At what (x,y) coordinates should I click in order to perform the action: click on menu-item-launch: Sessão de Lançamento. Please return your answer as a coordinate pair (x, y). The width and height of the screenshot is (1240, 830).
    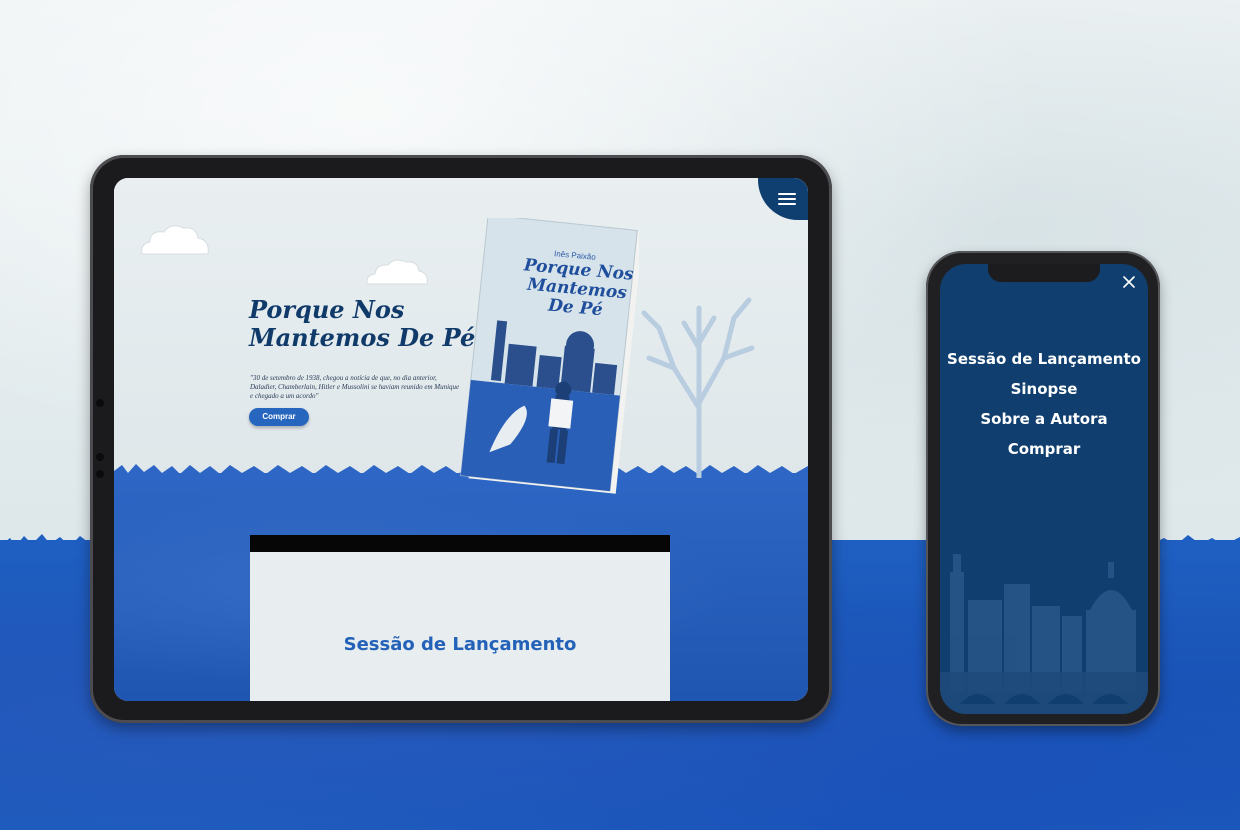
    Looking at the image, I should click on (1044, 359).